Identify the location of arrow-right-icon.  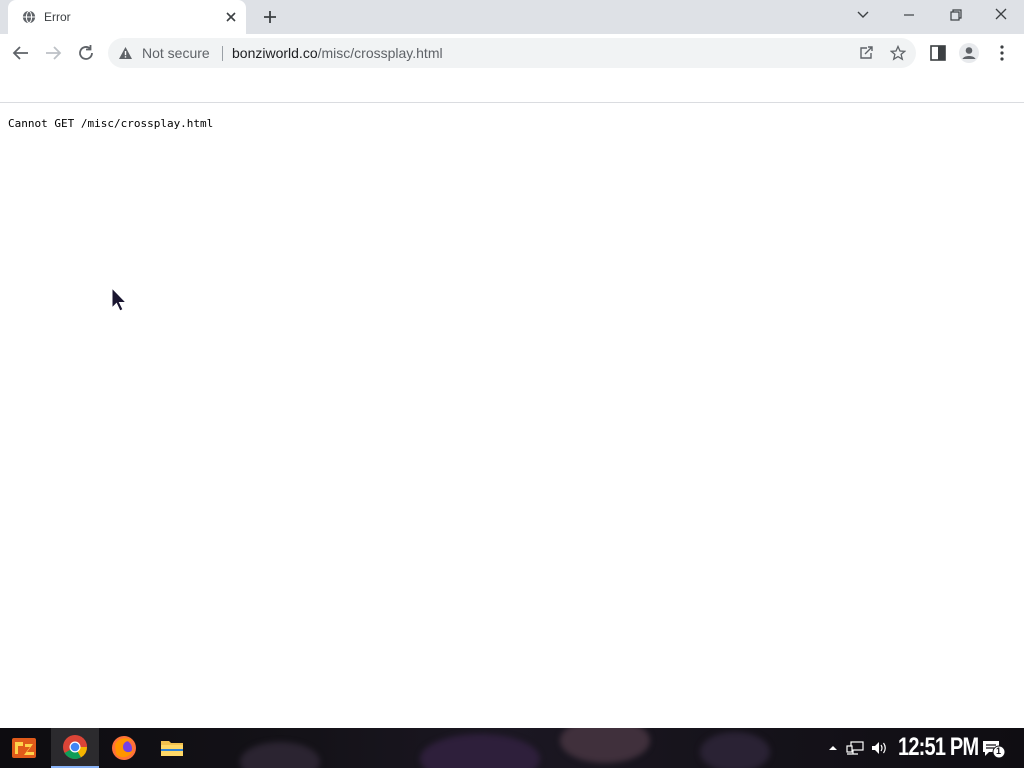
(53, 53).